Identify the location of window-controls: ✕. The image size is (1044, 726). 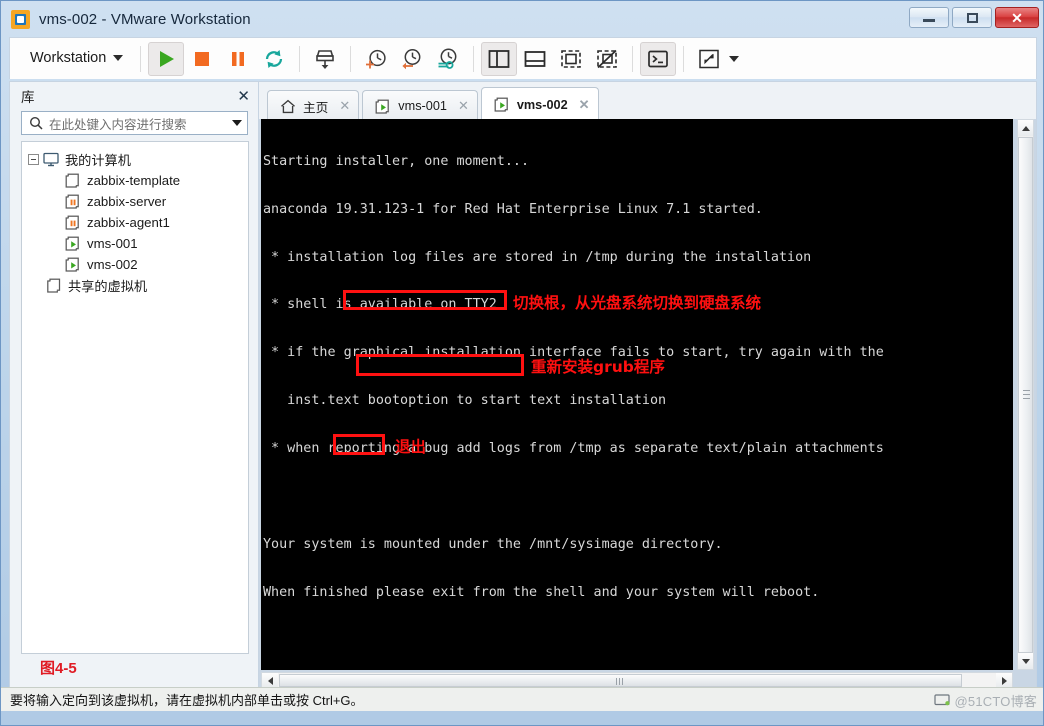
(974, 17).